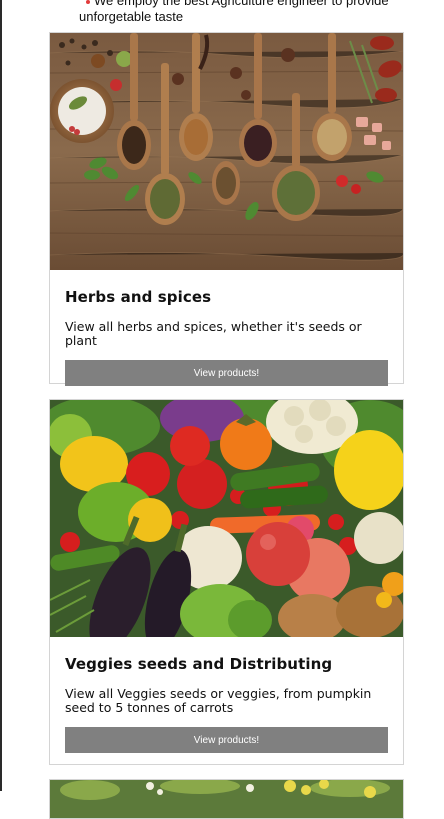  Describe the element at coordinates (1, 395) in the screenshot. I see `page-left-border` at that location.